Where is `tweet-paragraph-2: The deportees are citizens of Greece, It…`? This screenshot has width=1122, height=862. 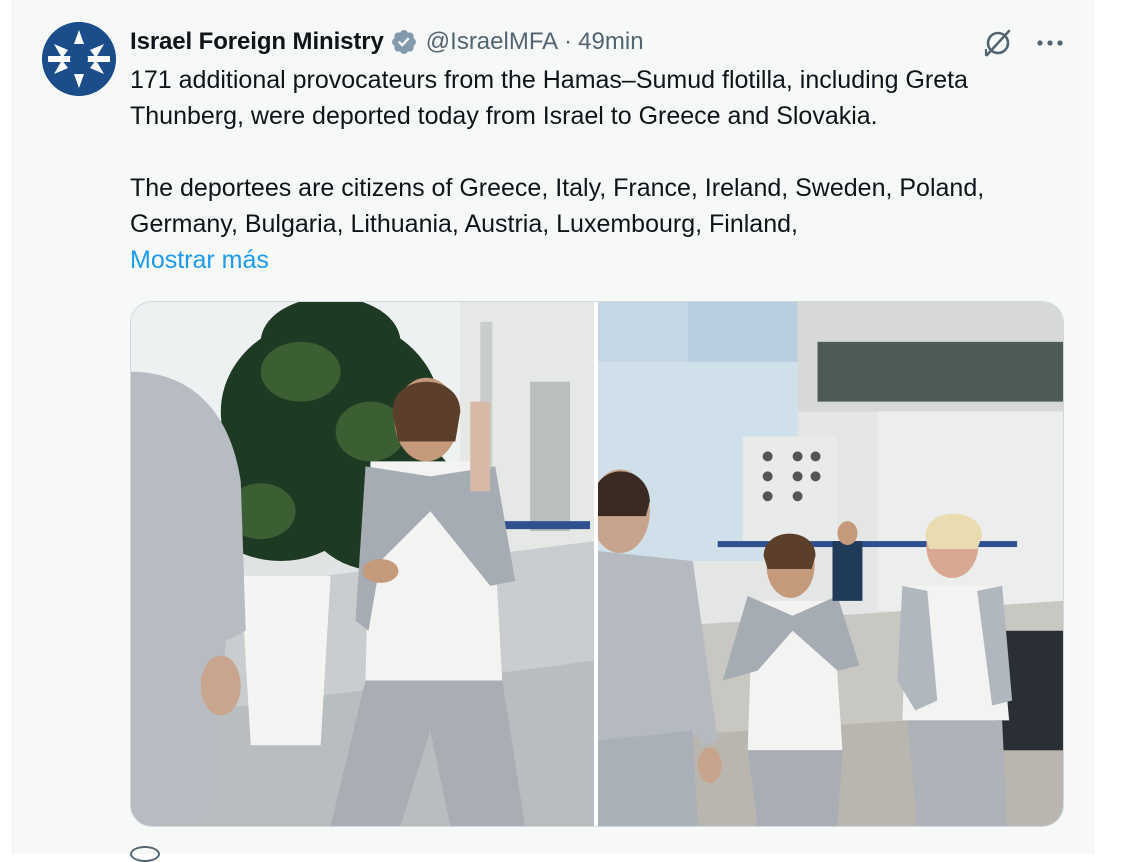 tweet-paragraph-2: The deportees are citizens of Greece, It… is located at coordinates (557, 206).